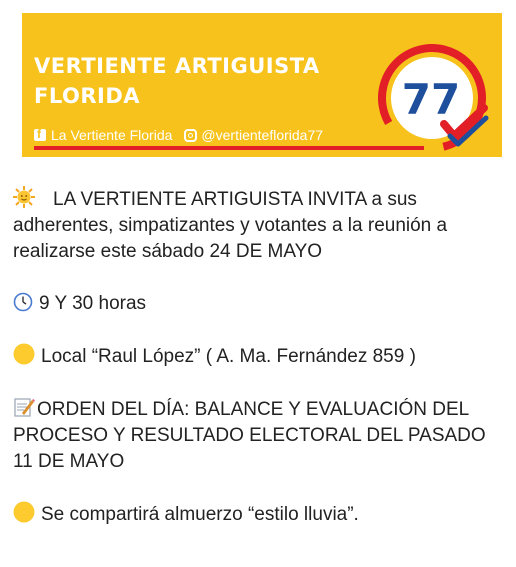 This screenshot has height=567, width=516. What do you see at coordinates (24, 197) in the screenshot?
I see `sun-face-icon` at bounding box center [24, 197].